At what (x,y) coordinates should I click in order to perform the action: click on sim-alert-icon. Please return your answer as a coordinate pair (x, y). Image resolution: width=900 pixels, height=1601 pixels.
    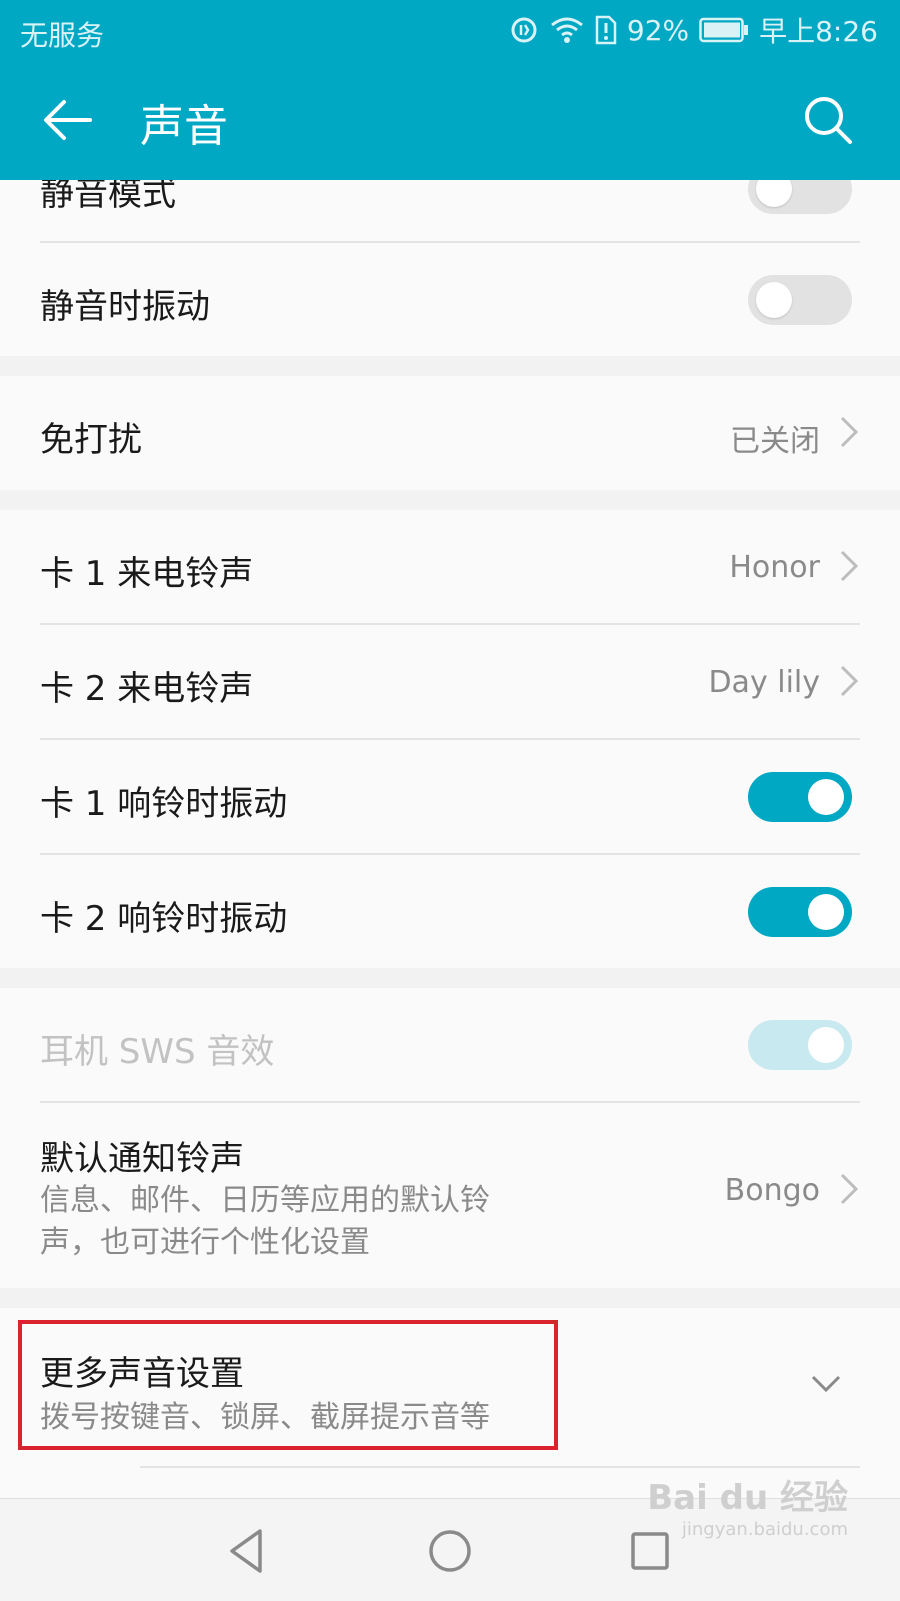
    Looking at the image, I should click on (606, 30).